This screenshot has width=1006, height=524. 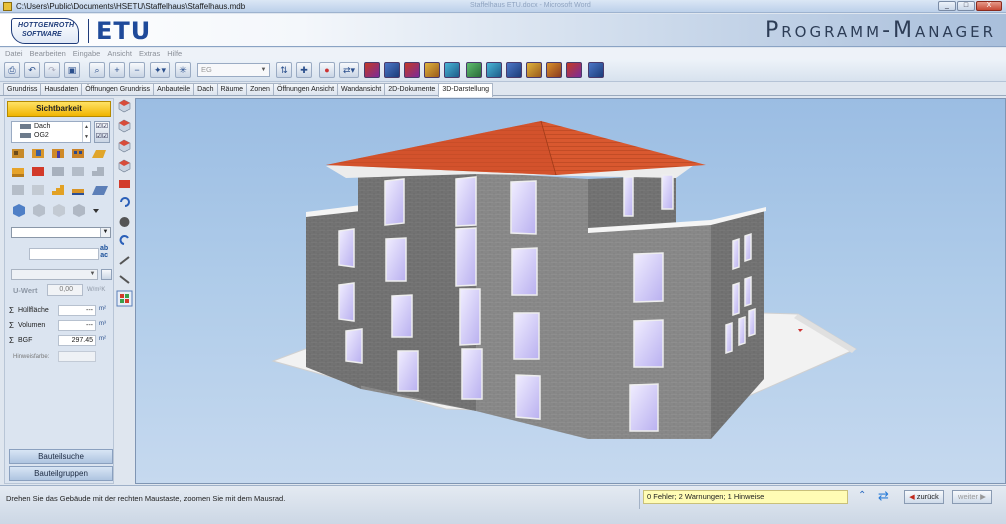 What do you see at coordinates (59, 210) in the screenshot?
I see `cube-grey-2-icon` at bounding box center [59, 210].